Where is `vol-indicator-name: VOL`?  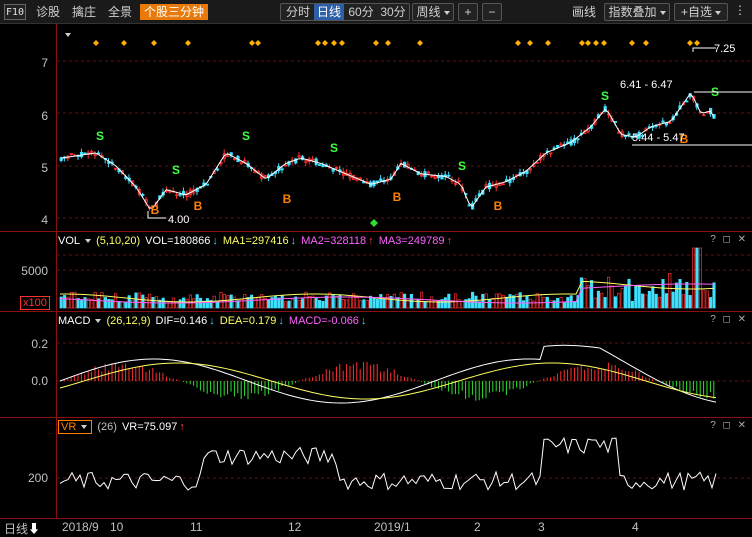 vol-indicator-name: VOL is located at coordinates (69, 241).